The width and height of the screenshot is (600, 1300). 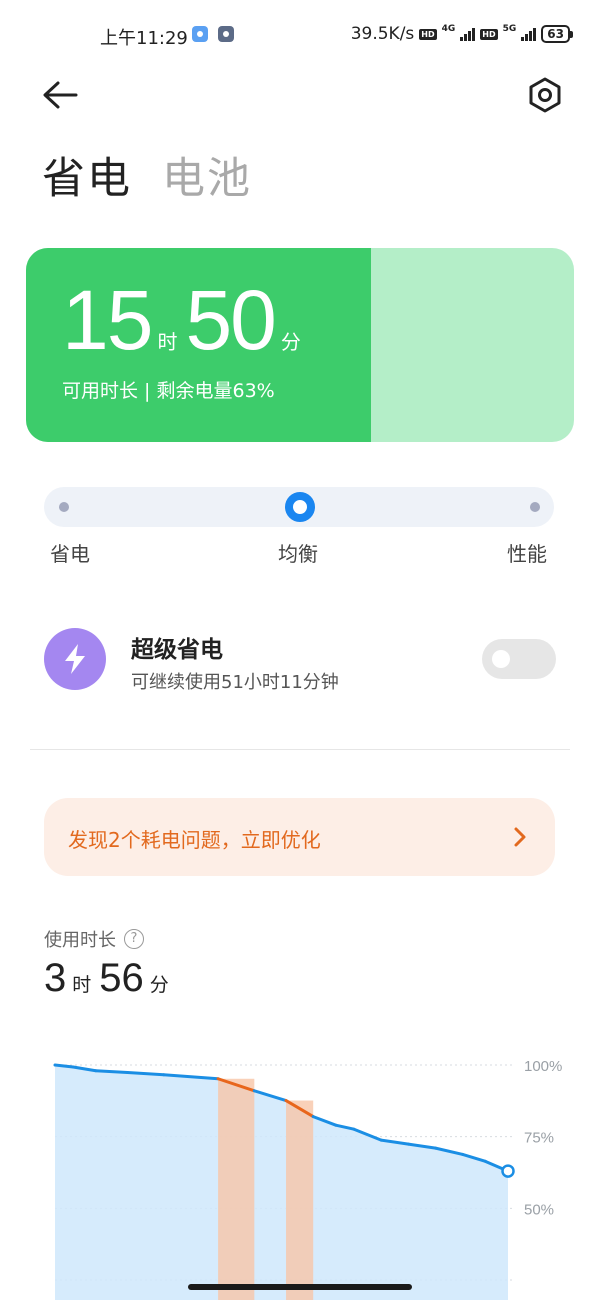 I want to click on mode-labels: 省电 均衡 性能, so click(x=300, y=553).